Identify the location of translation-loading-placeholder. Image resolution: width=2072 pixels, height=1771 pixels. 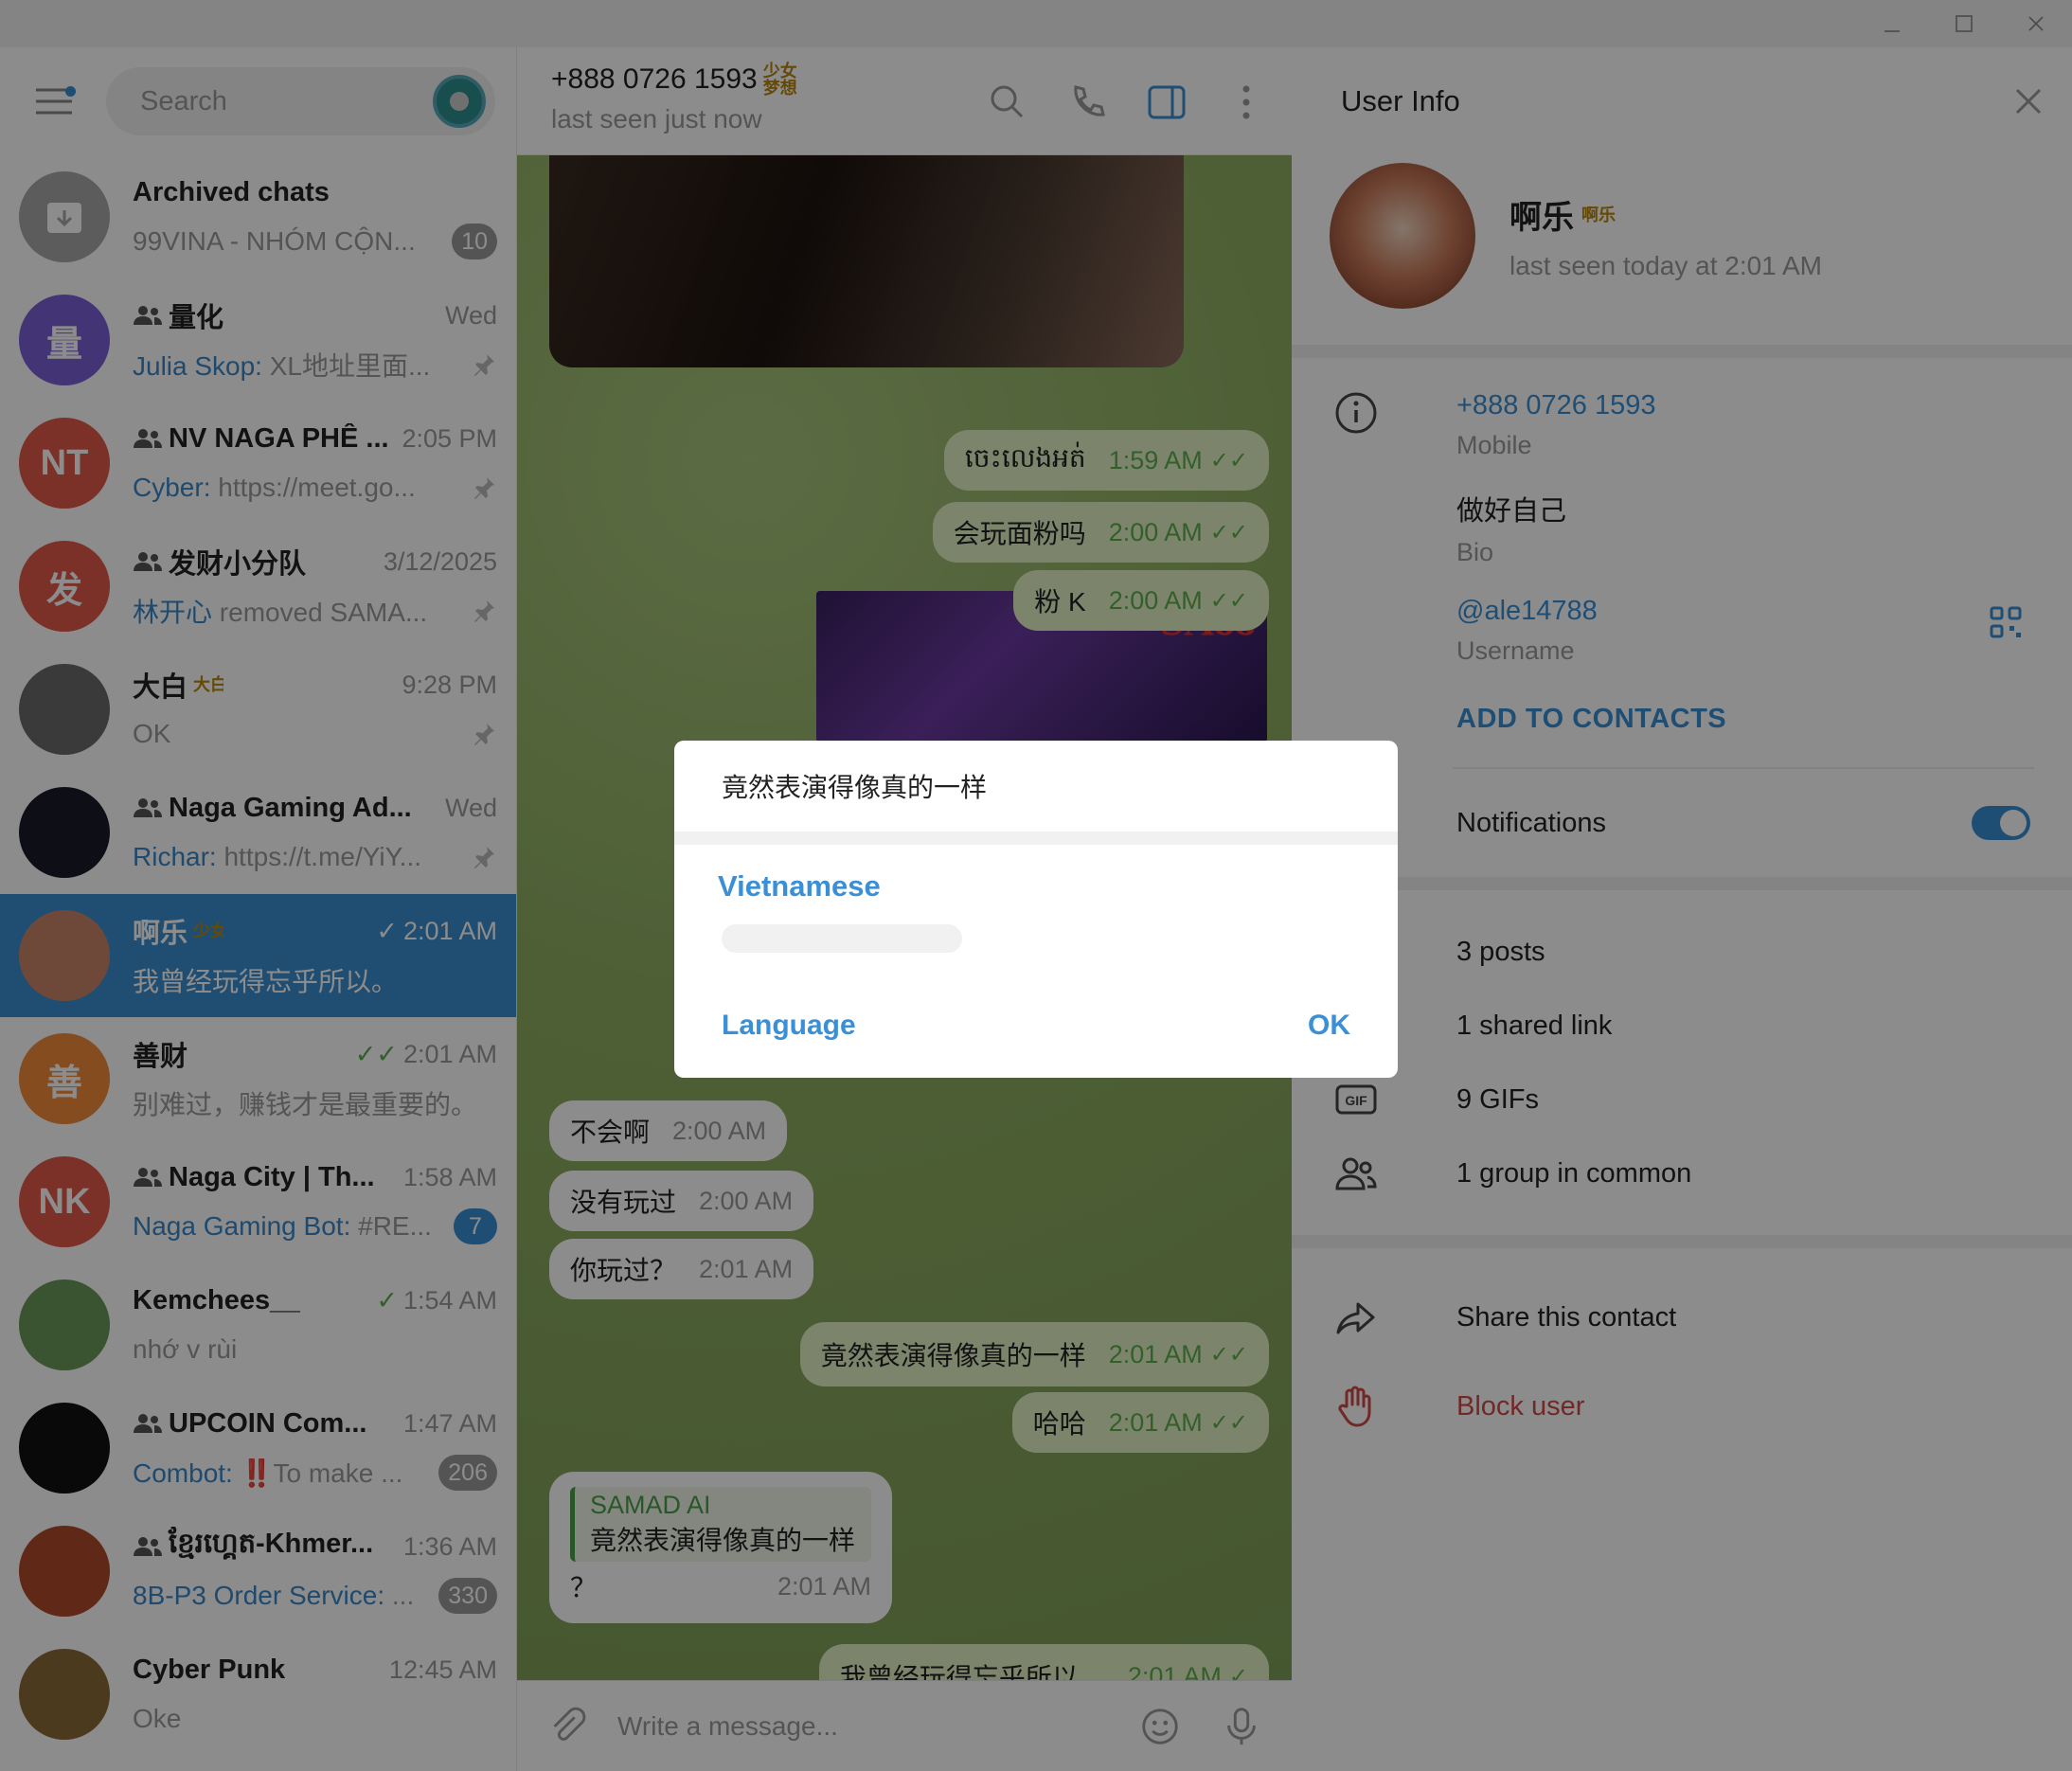
(842, 938).